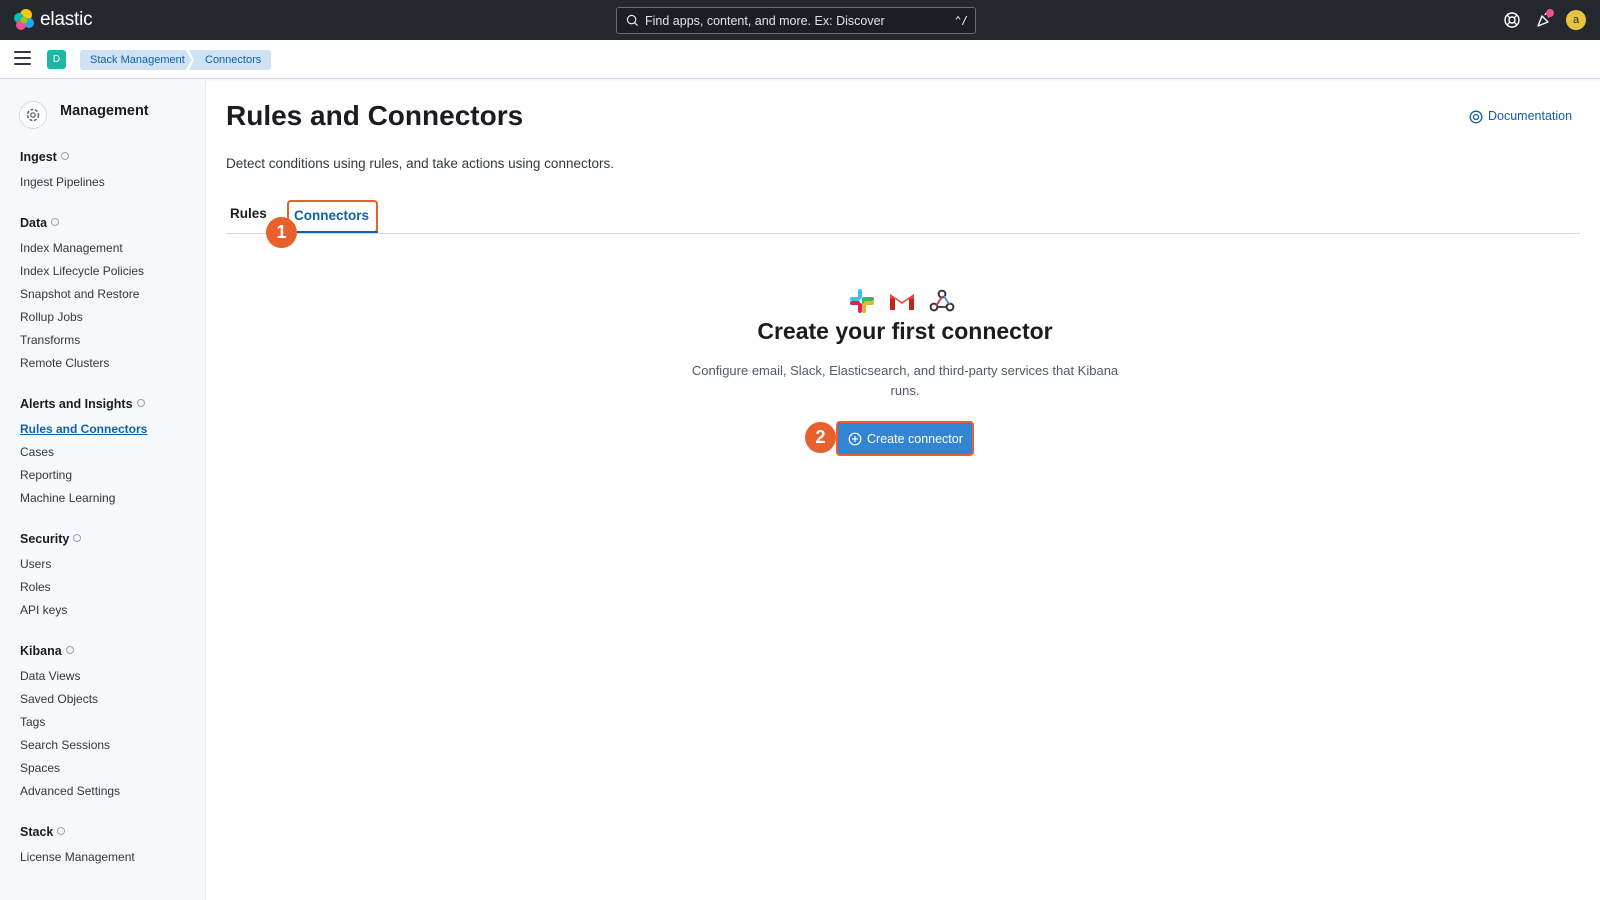  What do you see at coordinates (35, 564) in the screenshot?
I see `sidebar-item-users: Users` at bounding box center [35, 564].